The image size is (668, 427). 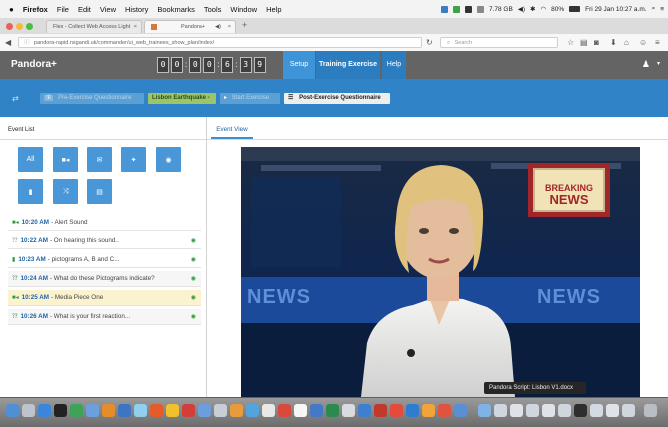 What do you see at coordinates (244, 25) in the screenshot?
I see `new-tab-button: +` at bounding box center [244, 25].